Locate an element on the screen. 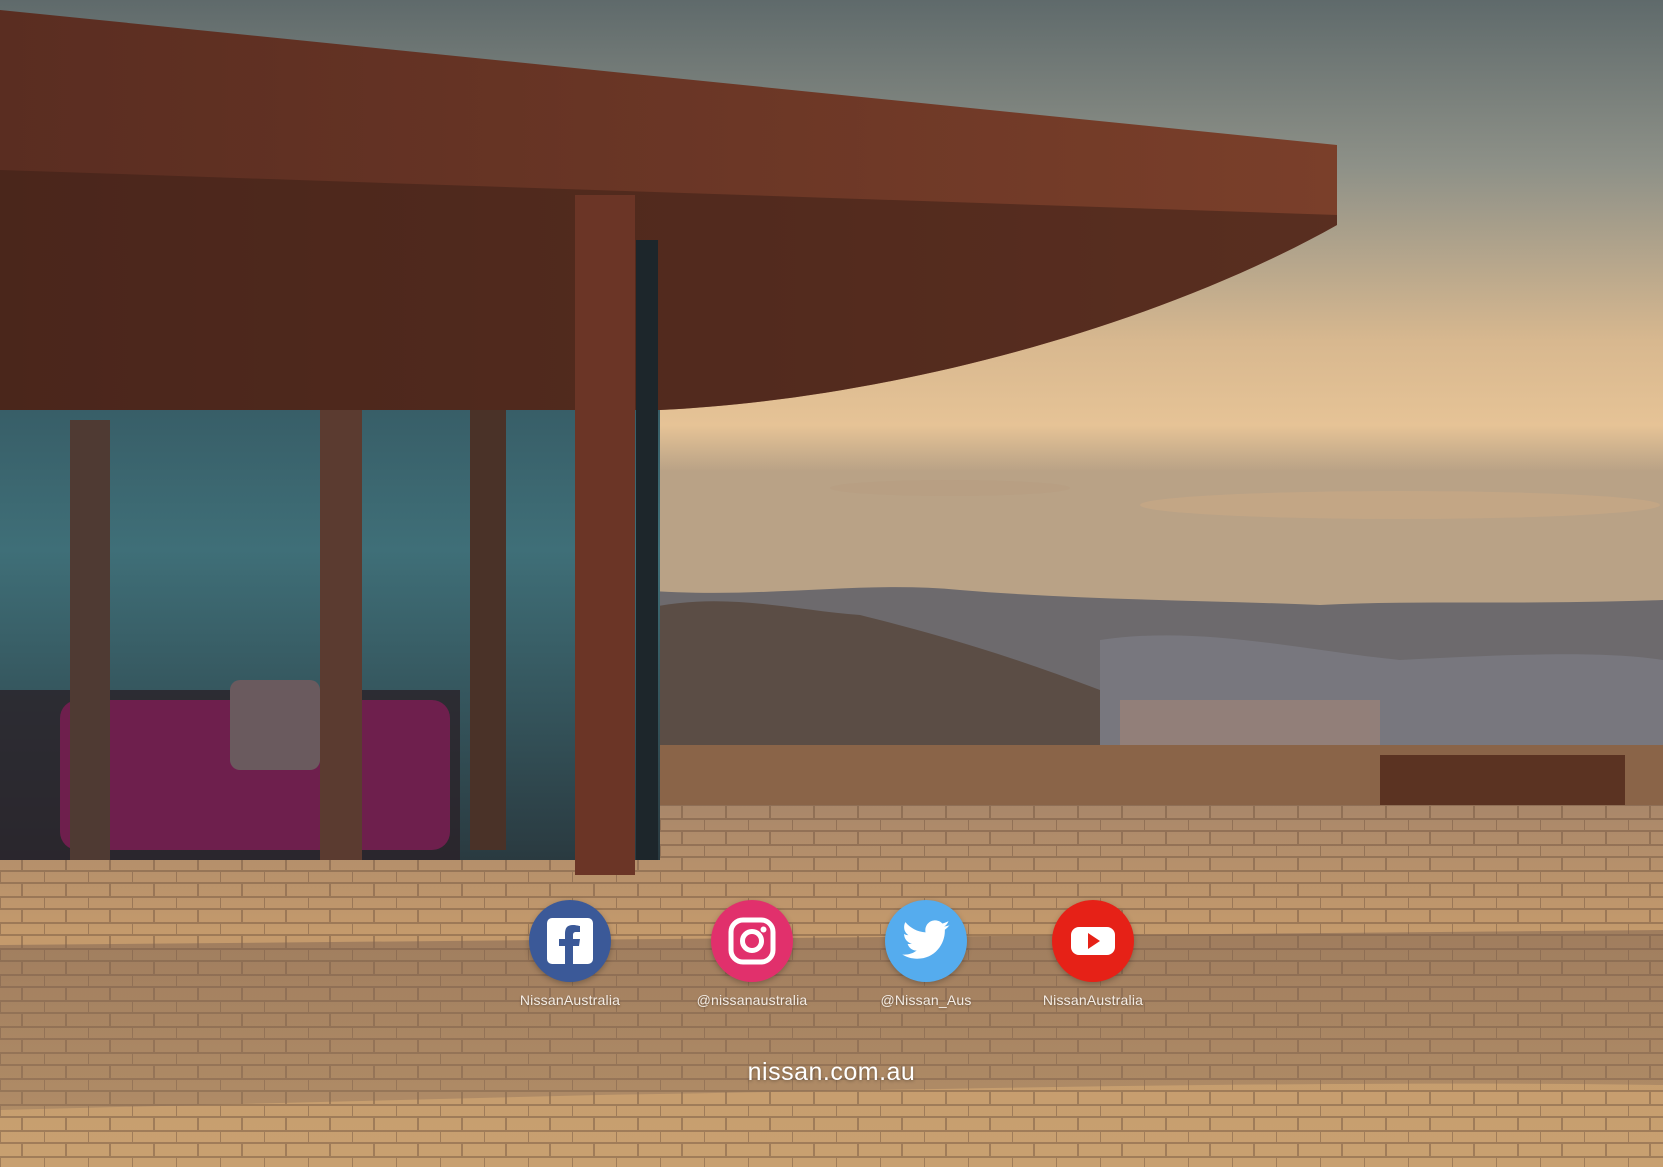 This screenshot has width=1663, height=1167. youtube-link: NissanAustralia is located at coordinates (1093, 954).